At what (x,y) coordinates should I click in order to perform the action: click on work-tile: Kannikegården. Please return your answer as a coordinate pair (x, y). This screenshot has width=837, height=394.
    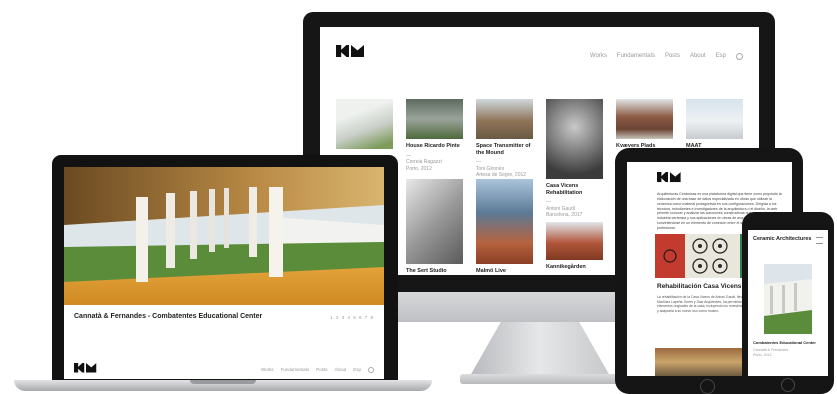
    Looking at the image, I should click on (574, 246).